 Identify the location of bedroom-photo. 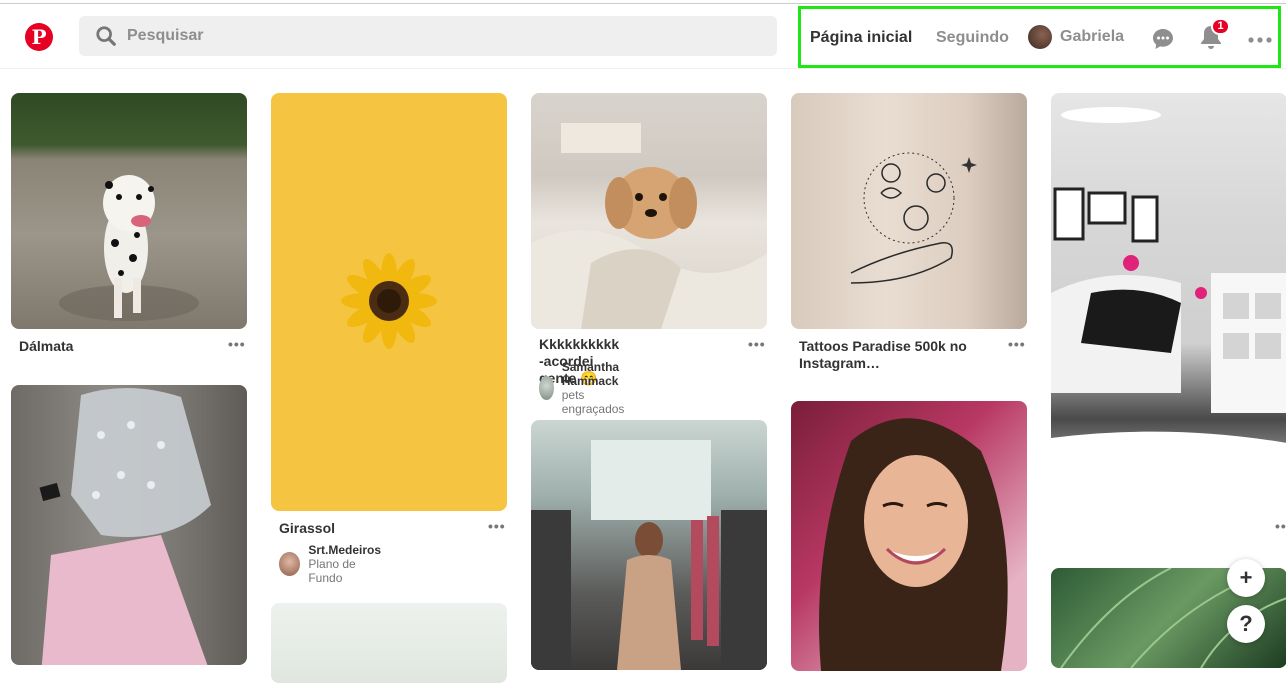
(1168, 309).